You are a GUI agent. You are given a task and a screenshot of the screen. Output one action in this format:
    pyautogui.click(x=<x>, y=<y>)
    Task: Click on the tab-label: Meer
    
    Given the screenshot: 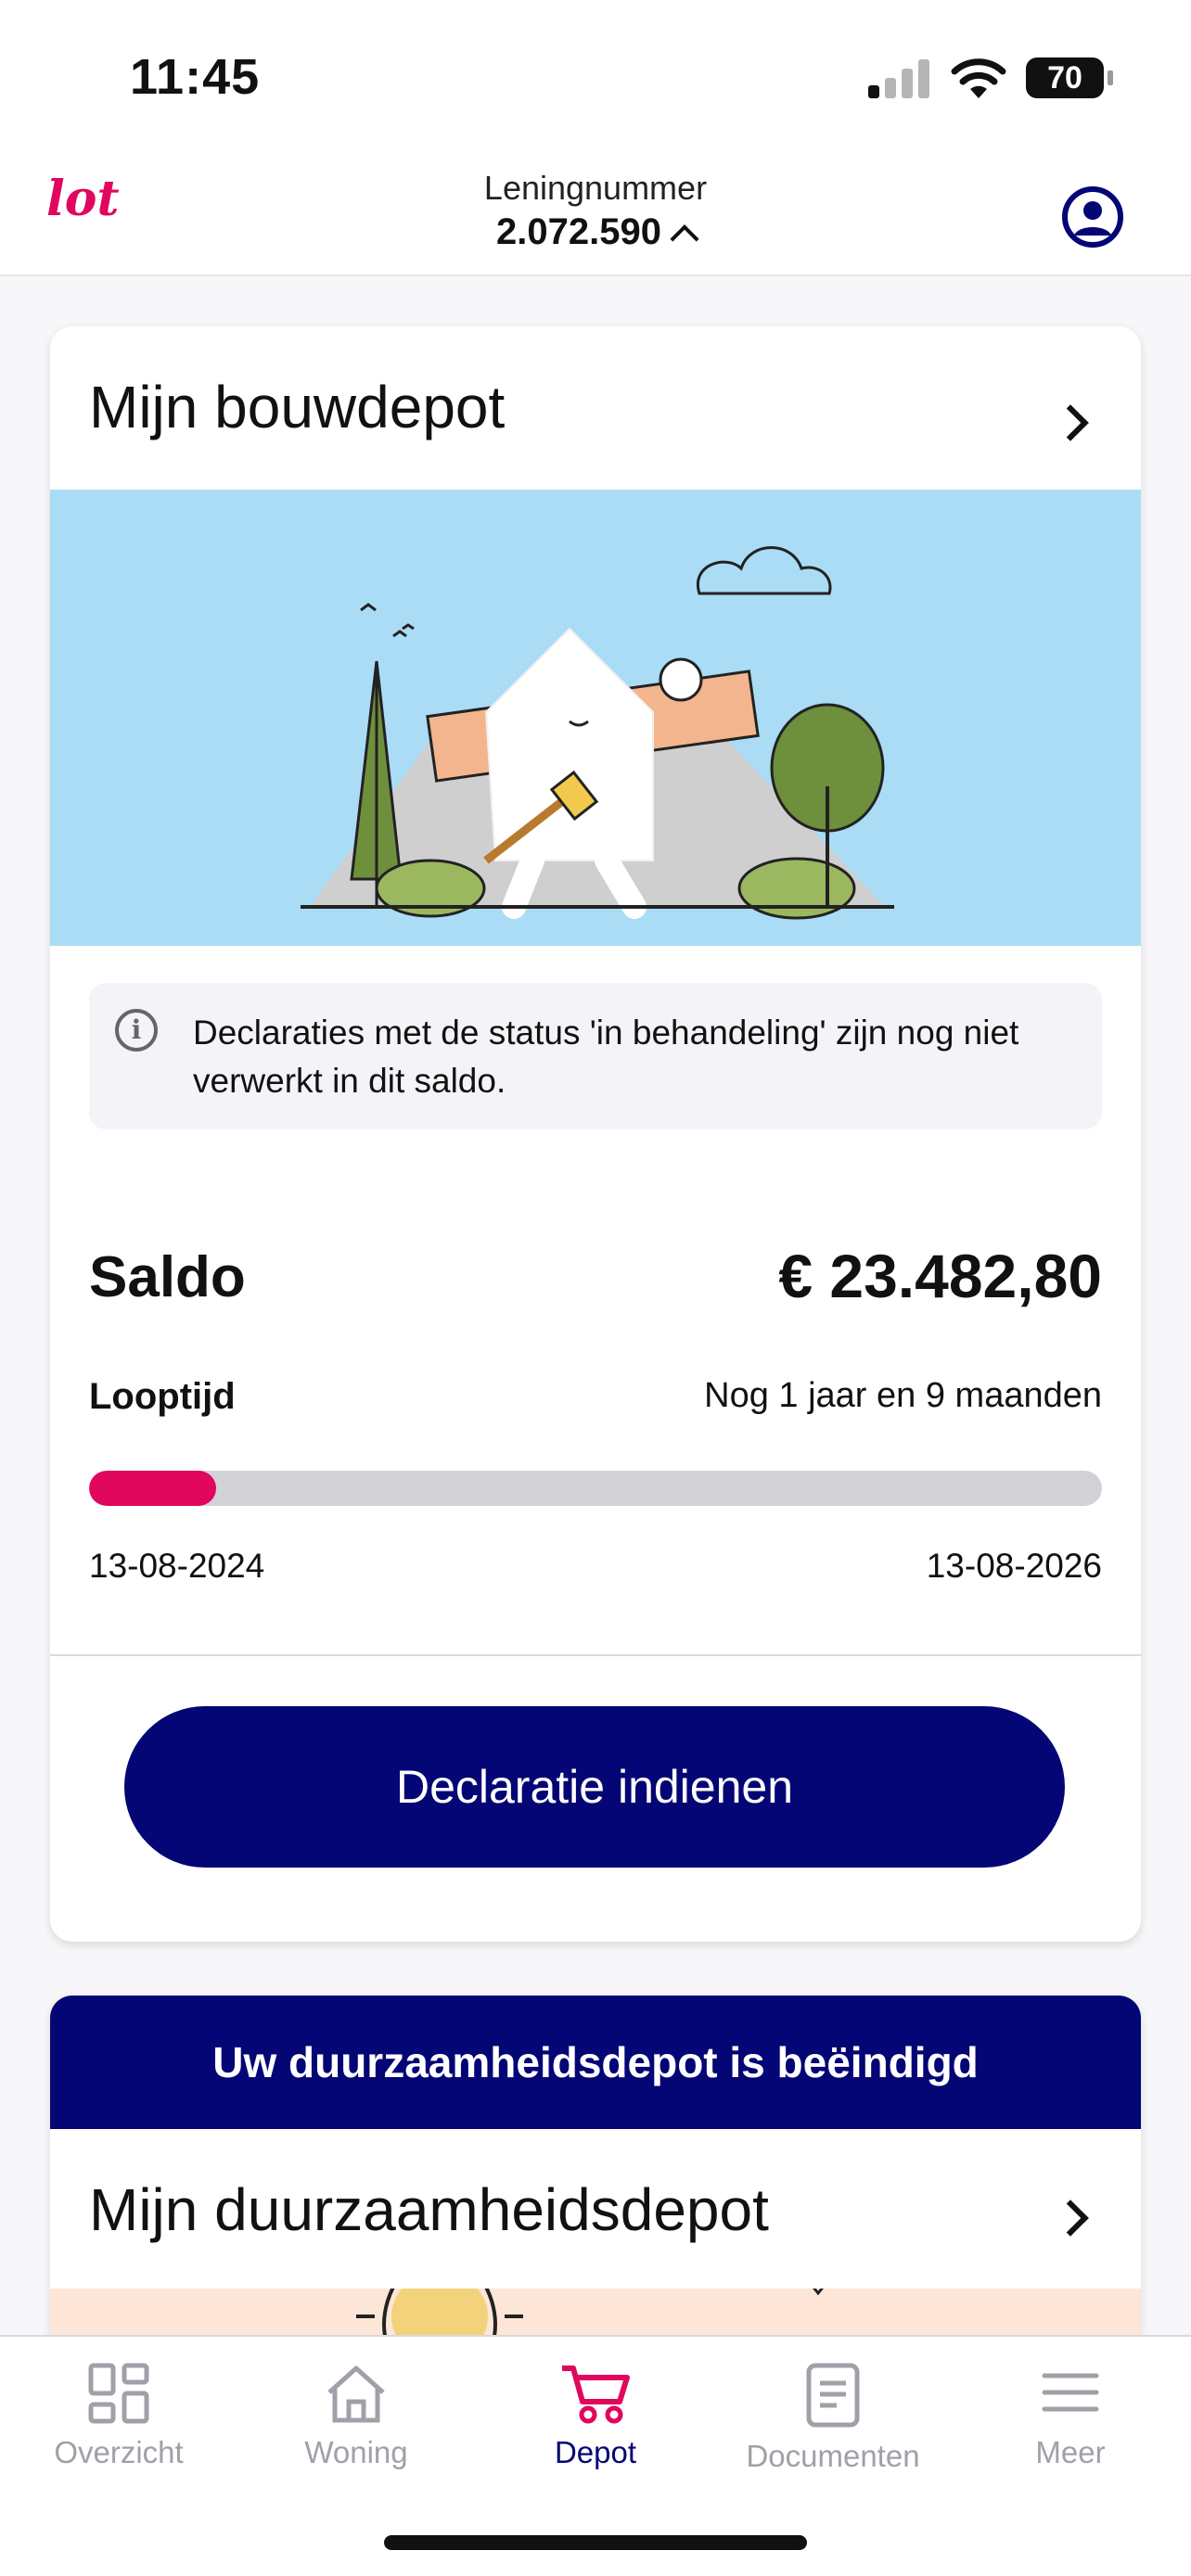 What is the action you would take?
    pyautogui.click(x=1070, y=2452)
    